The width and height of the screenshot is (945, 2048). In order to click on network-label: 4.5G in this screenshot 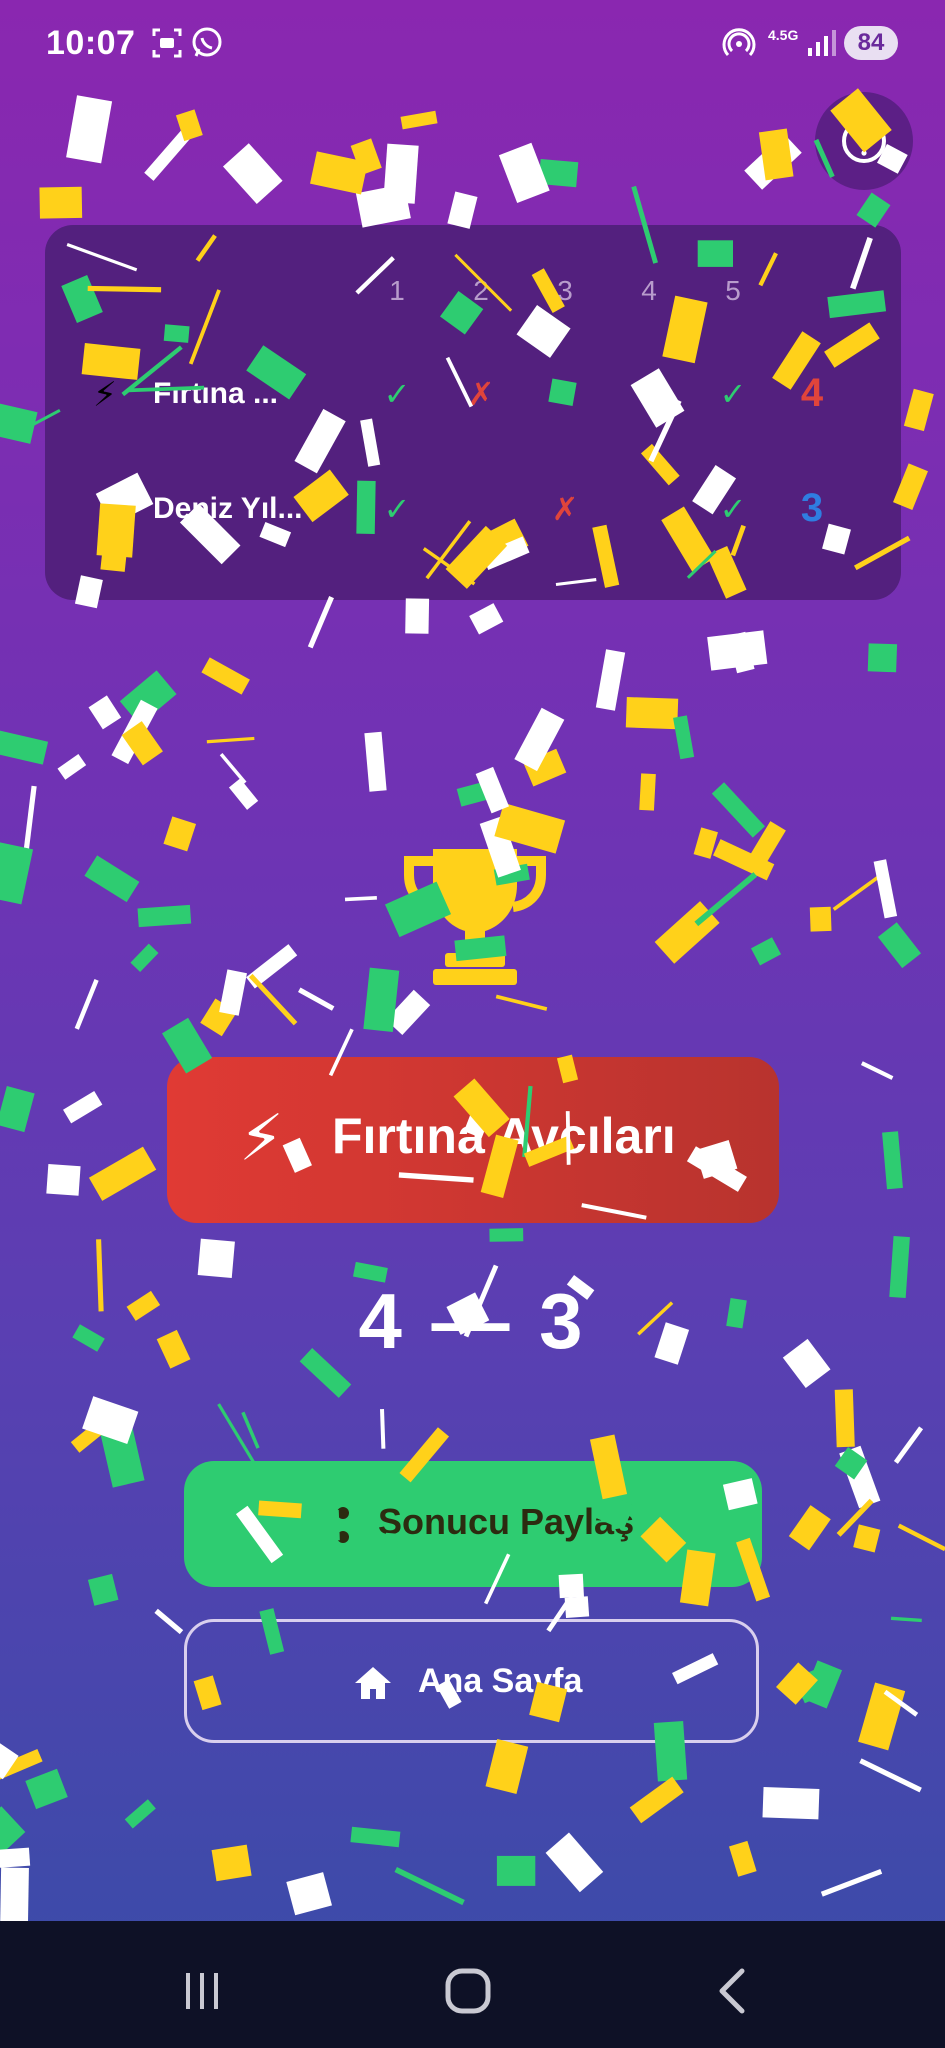, I will do `click(783, 35)`.